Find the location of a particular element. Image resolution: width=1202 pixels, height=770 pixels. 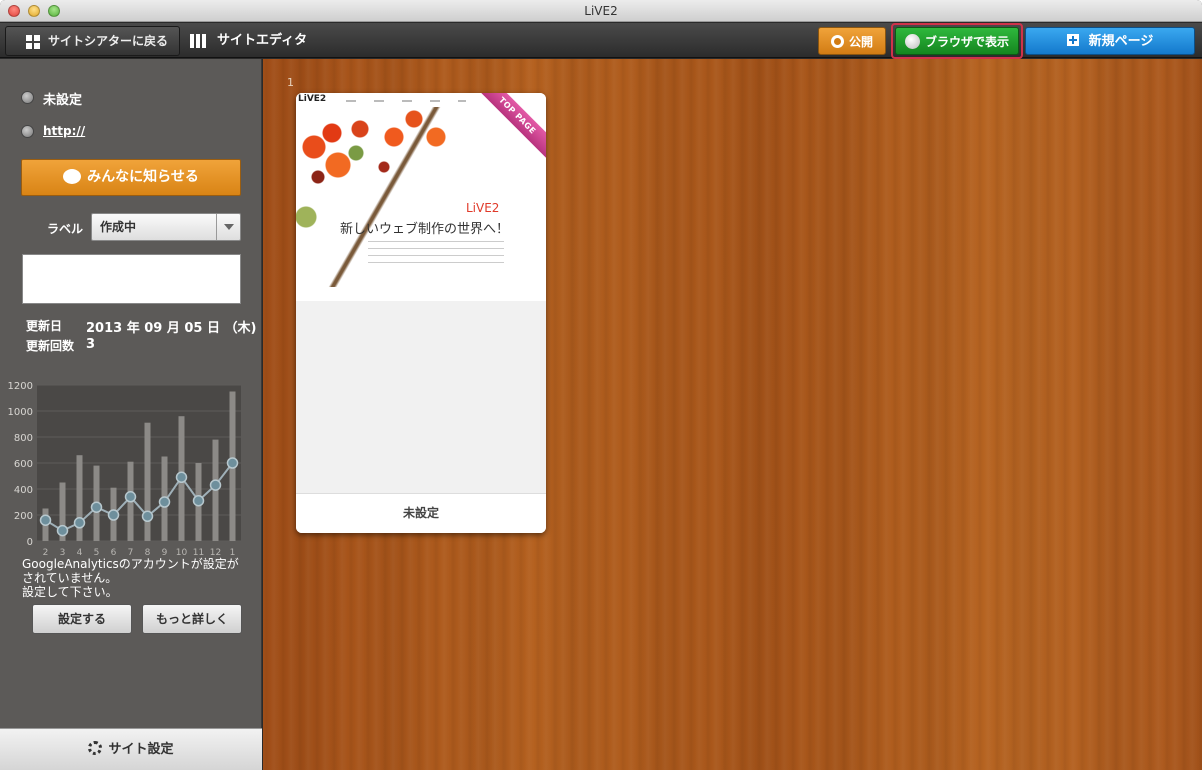

y-tick-label: 200 is located at coordinates (23, 516).